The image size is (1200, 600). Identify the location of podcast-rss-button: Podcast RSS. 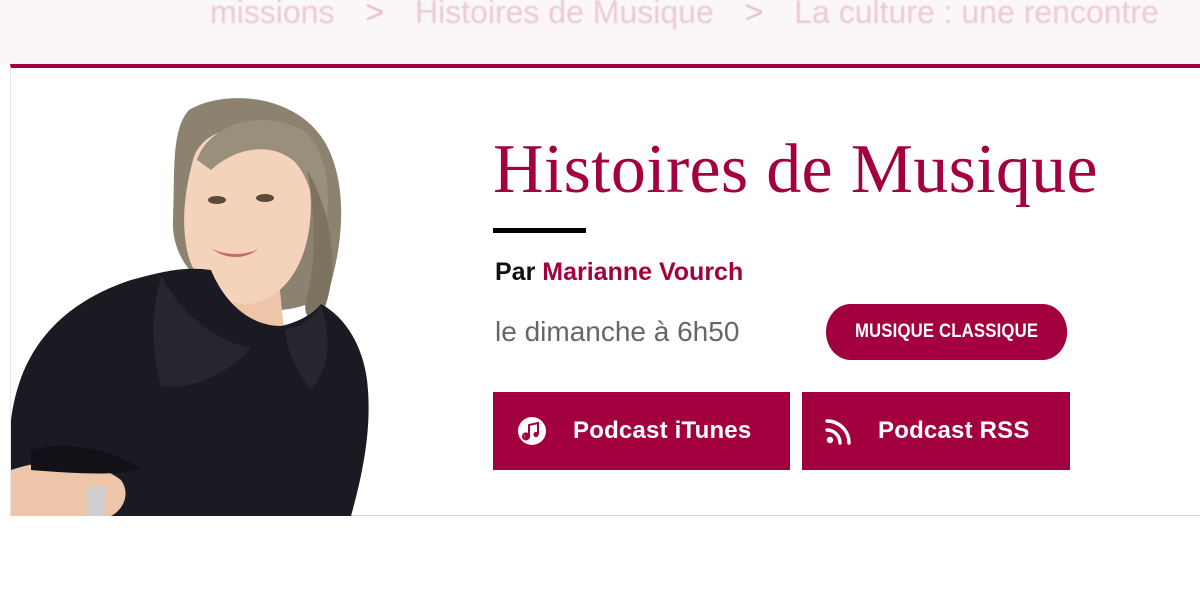
(936, 431).